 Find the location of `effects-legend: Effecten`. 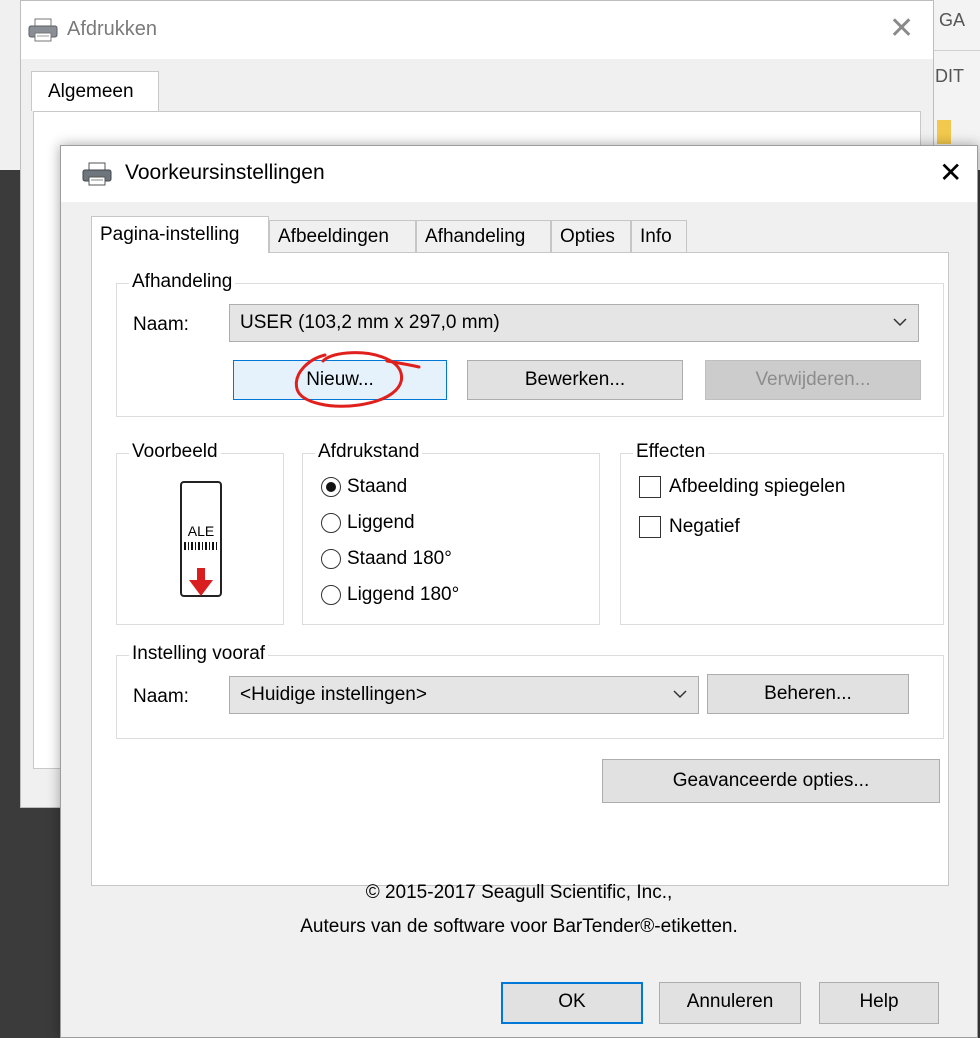

effects-legend: Effecten is located at coordinates (671, 452).